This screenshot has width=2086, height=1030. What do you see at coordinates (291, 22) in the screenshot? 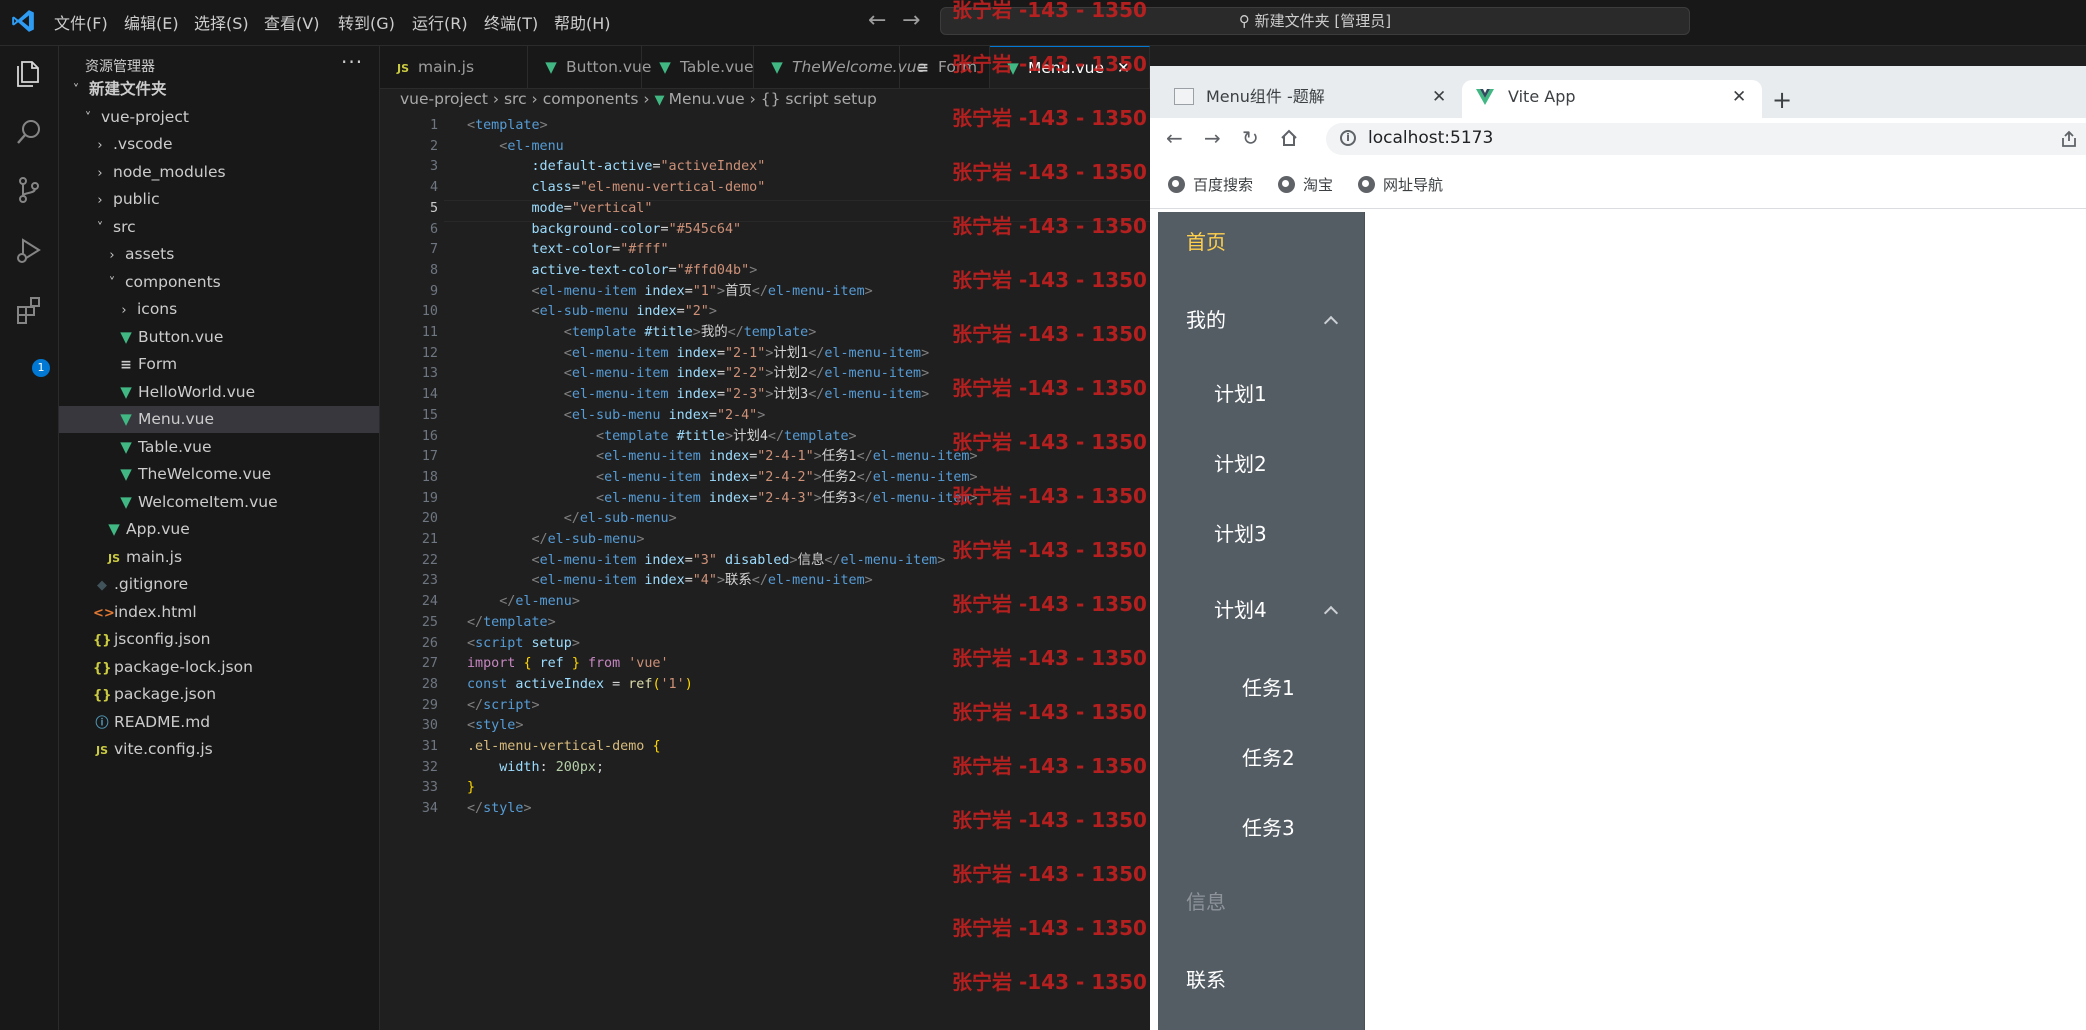
I see `menu-item: 查看(V)` at bounding box center [291, 22].